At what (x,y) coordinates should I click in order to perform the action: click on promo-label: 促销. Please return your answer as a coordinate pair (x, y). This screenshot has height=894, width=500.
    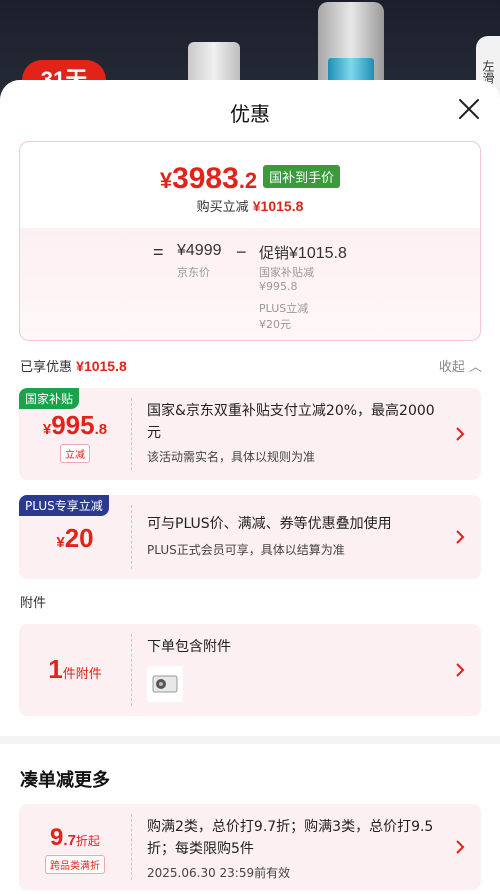
    Looking at the image, I should click on (274, 253).